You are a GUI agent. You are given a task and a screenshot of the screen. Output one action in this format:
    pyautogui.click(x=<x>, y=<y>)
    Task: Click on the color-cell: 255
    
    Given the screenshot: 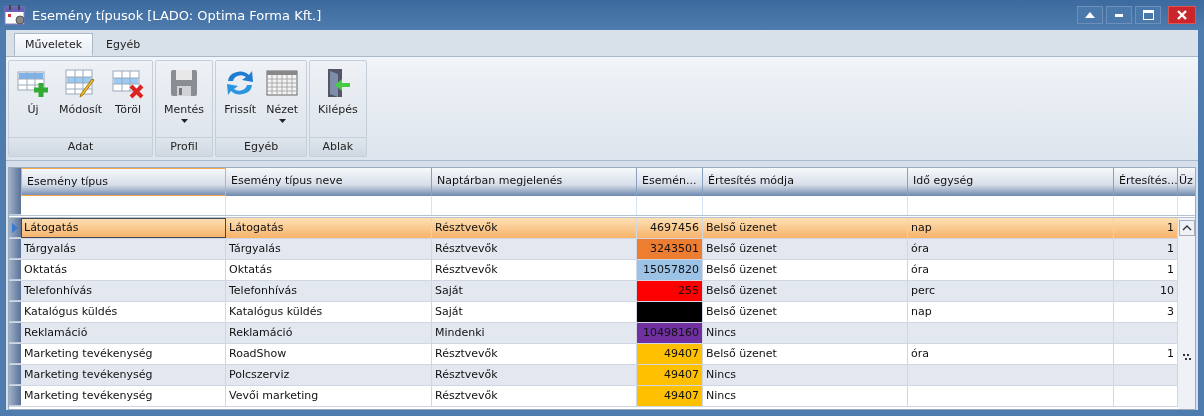 What is the action you would take?
    pyautogui.click(x=670, y=291)
    